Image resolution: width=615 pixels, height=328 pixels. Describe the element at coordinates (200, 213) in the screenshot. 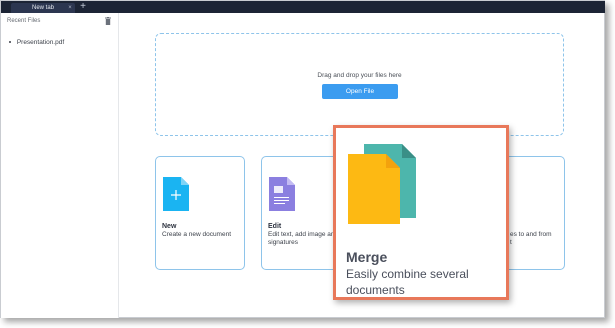

I see `new-card: New Create a new document` at that location.